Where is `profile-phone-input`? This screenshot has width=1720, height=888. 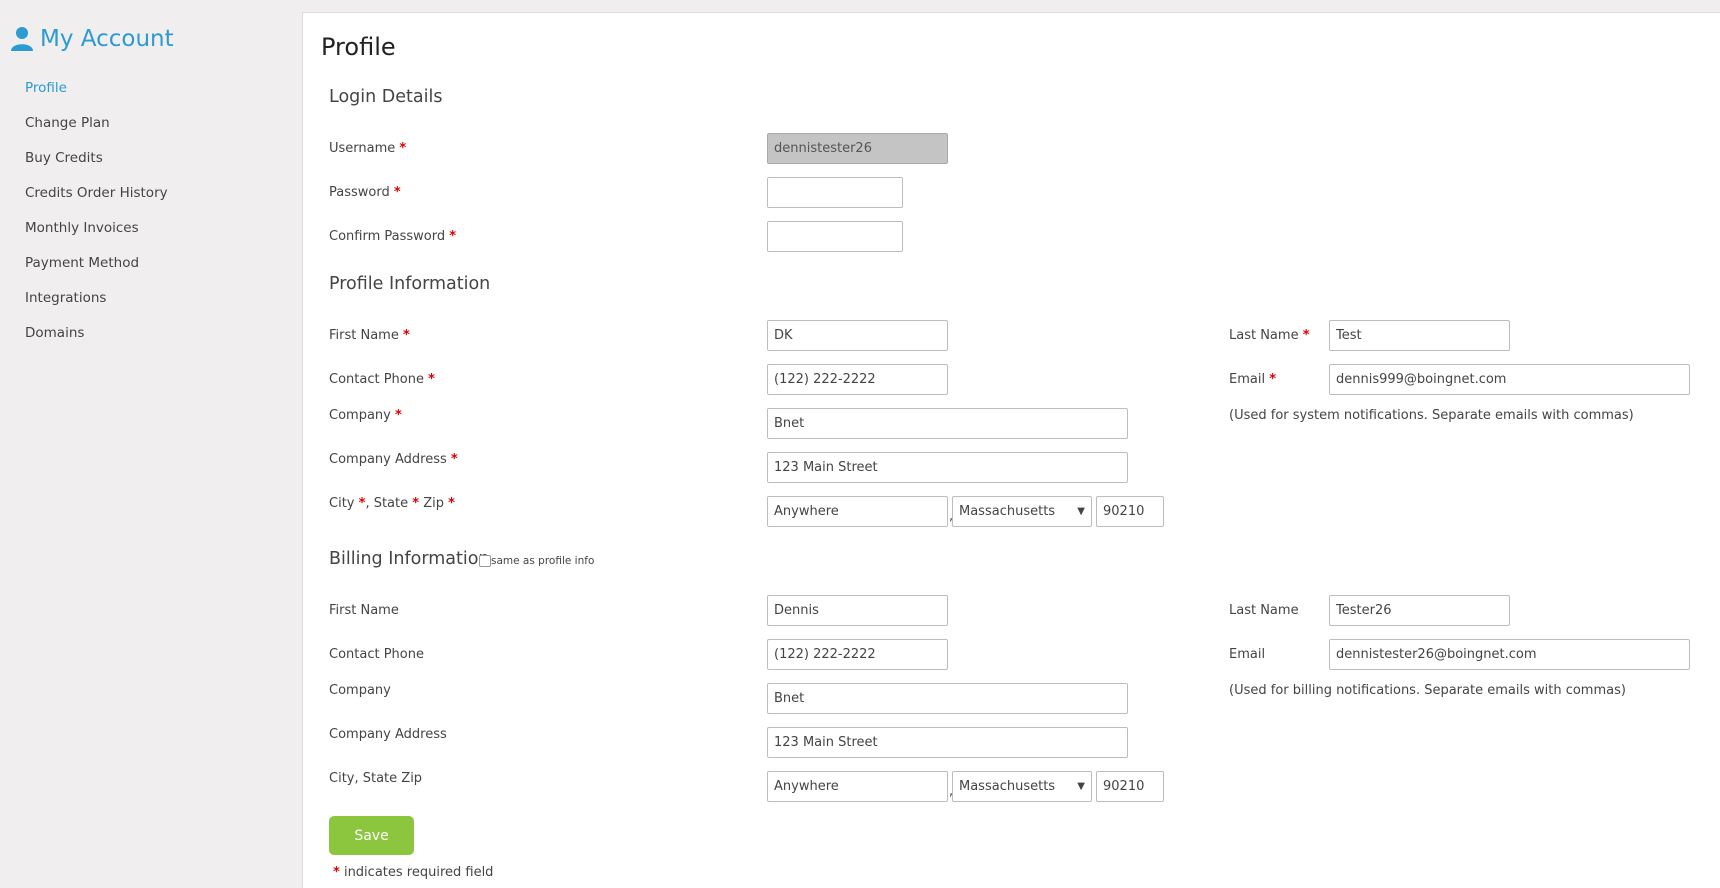 profile-phone-input is located at coordinates (857, 379).